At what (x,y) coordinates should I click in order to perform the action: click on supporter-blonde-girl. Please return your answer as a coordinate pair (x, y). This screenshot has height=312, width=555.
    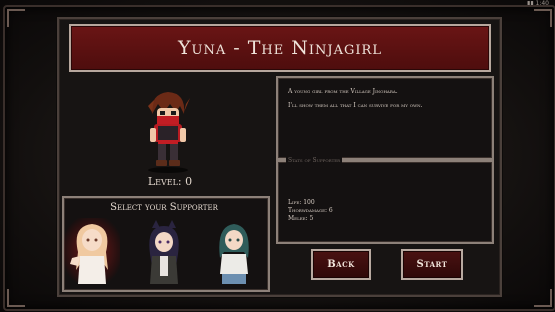
    Looking at the image, I should click on (92, 251).